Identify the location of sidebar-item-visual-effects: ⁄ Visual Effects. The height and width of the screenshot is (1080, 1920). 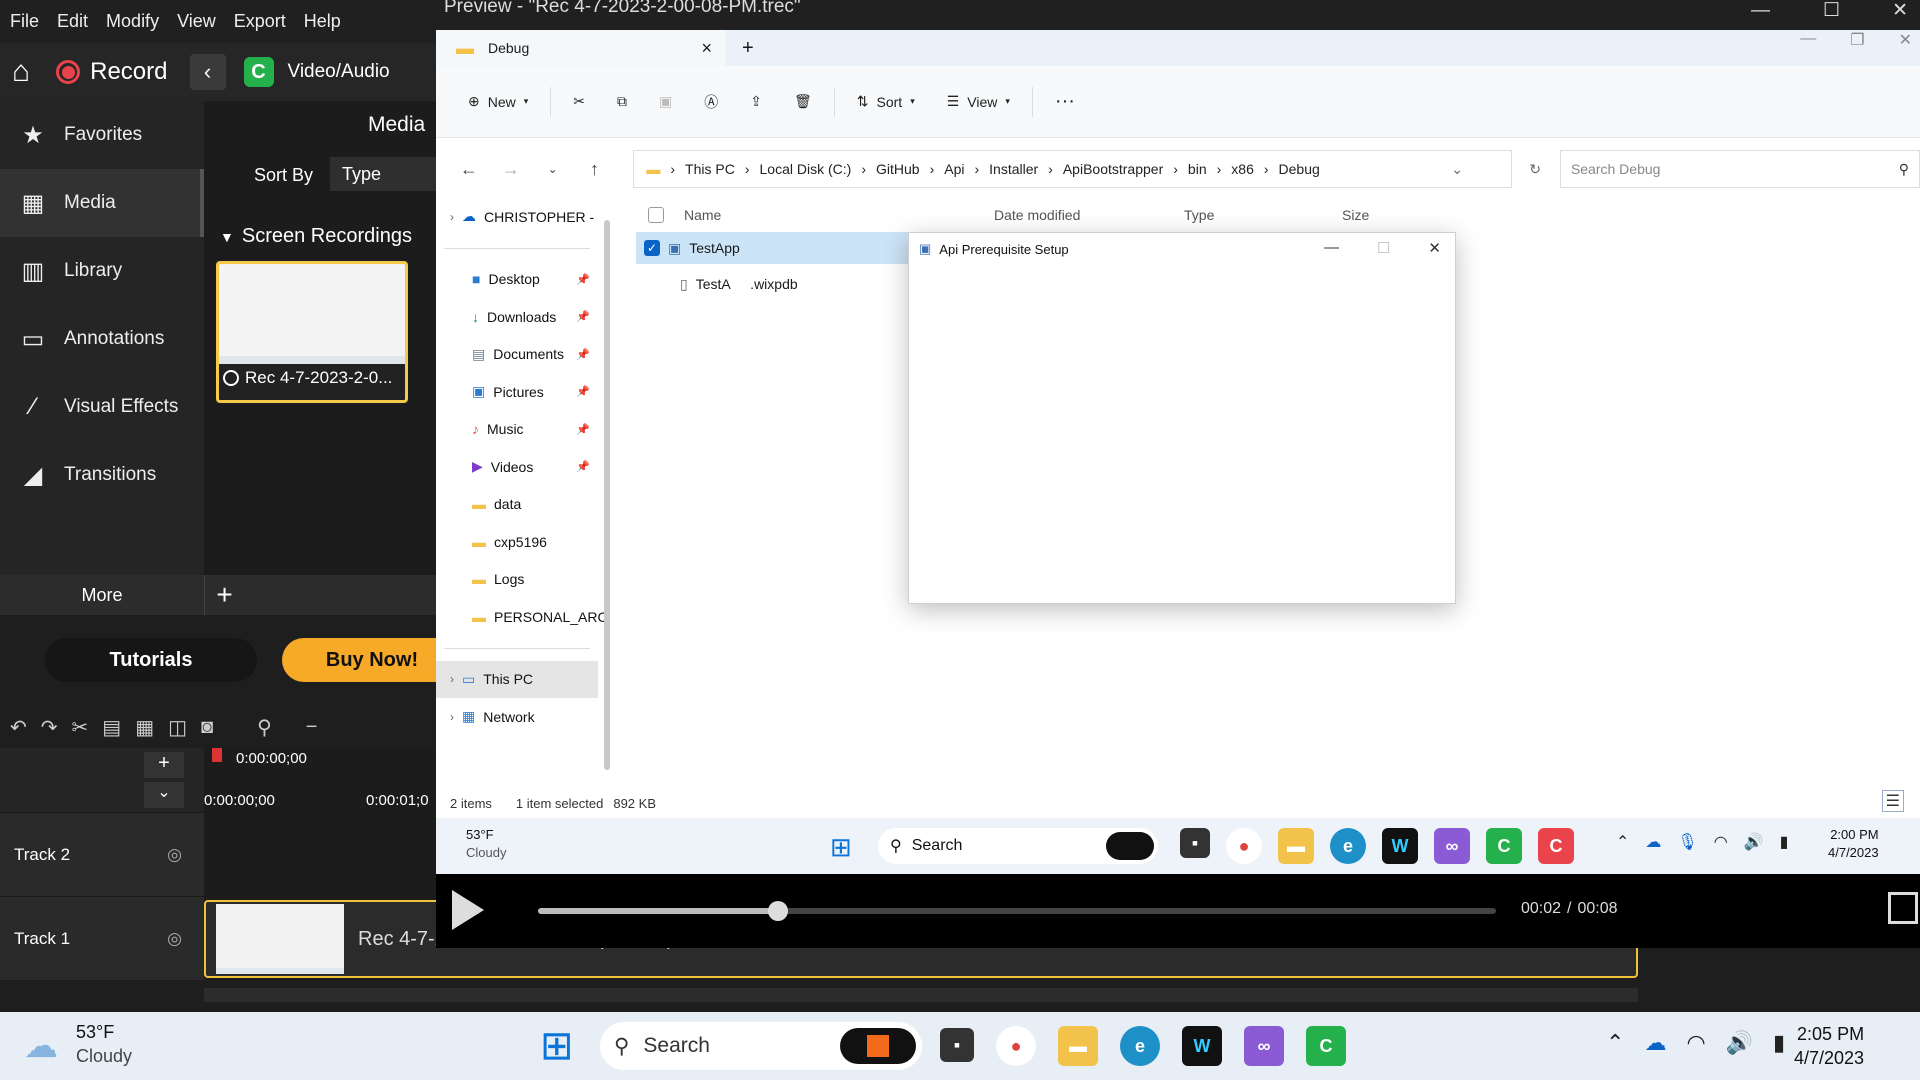
(102, 407).